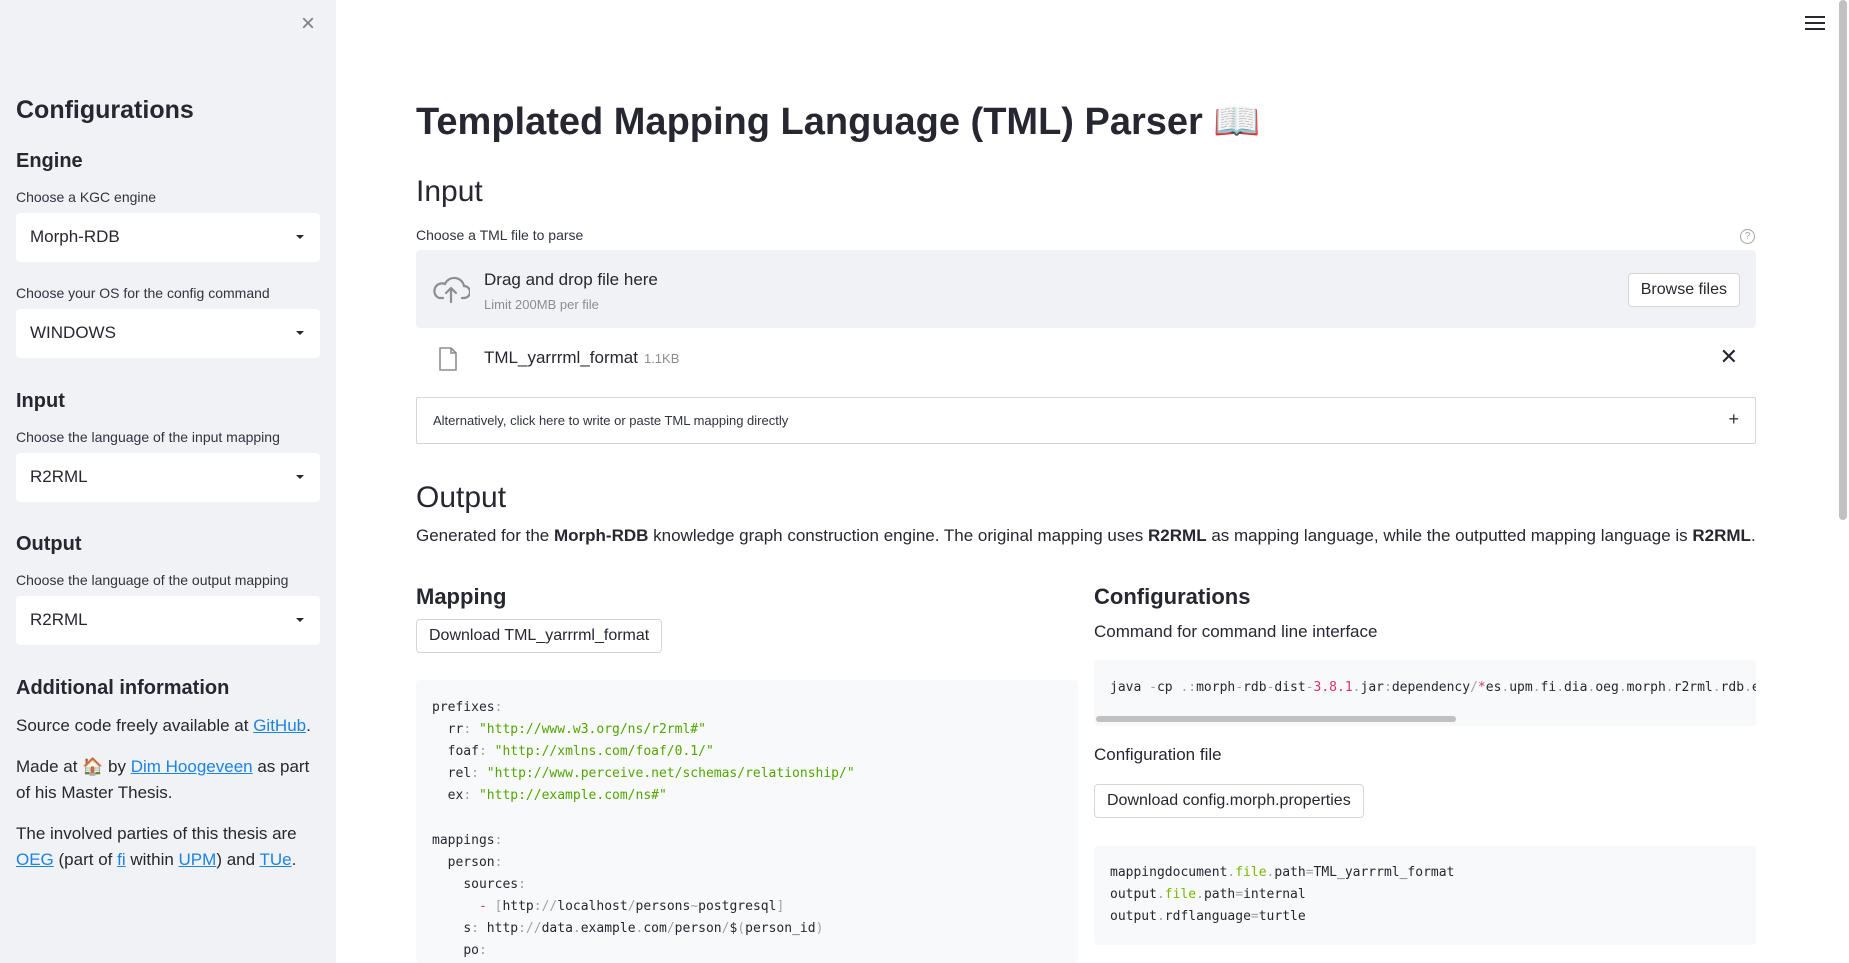  I want to click on drop-limit: Limit 200MB per file, so click(541, 304).